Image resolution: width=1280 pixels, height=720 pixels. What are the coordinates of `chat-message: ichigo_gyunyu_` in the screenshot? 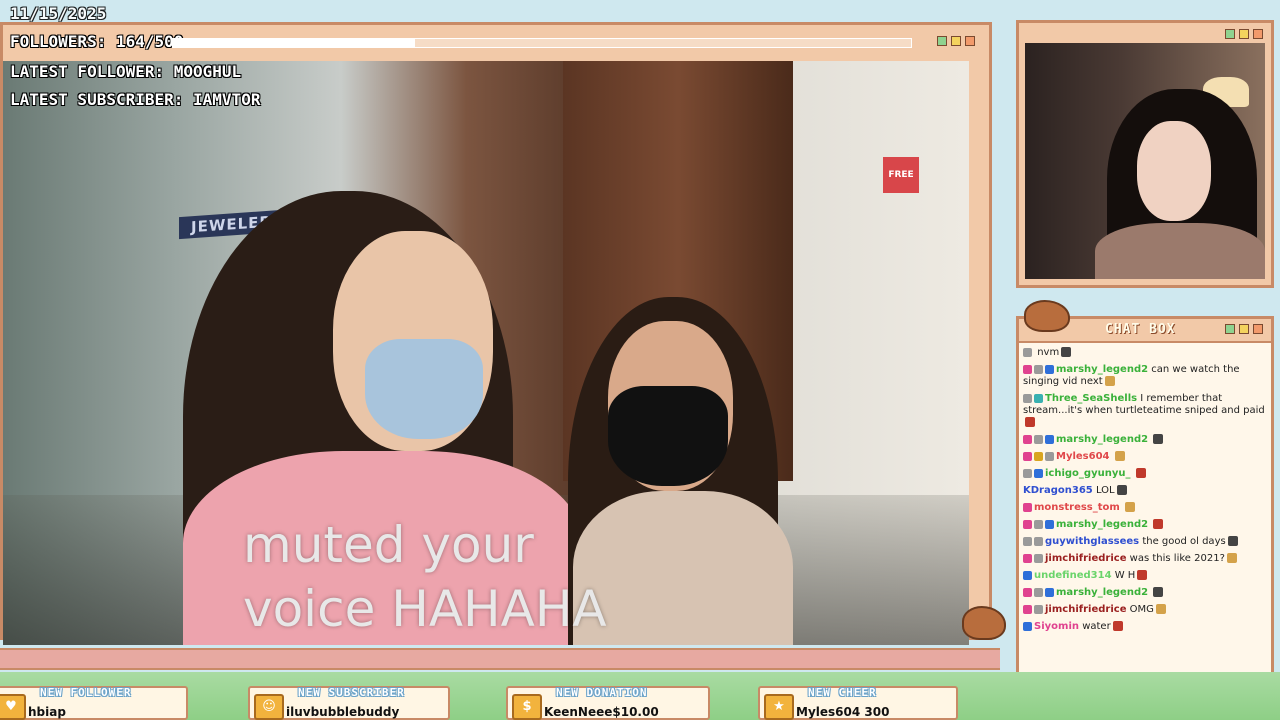 It's located at (1145, 474).